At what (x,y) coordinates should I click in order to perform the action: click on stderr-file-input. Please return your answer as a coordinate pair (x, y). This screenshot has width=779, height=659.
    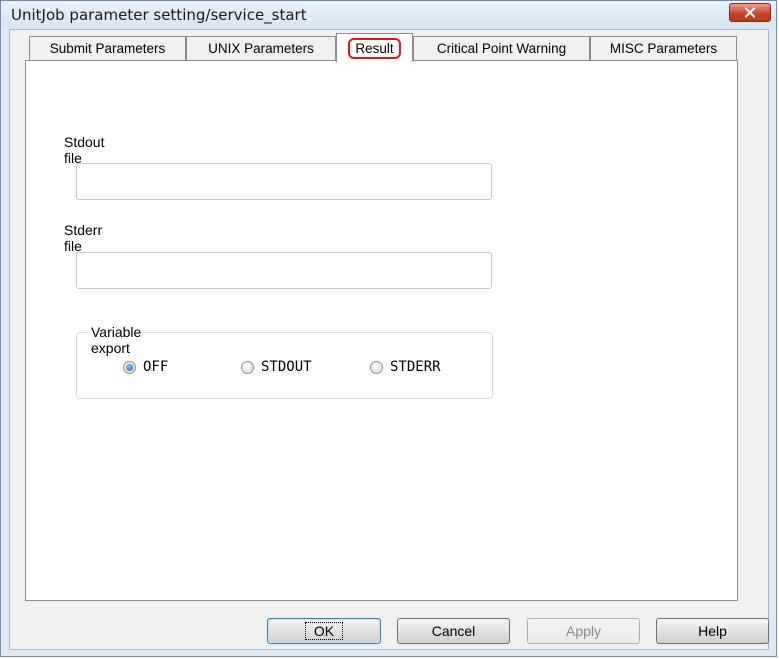
    Looking at the image, I should click on (284, 270).